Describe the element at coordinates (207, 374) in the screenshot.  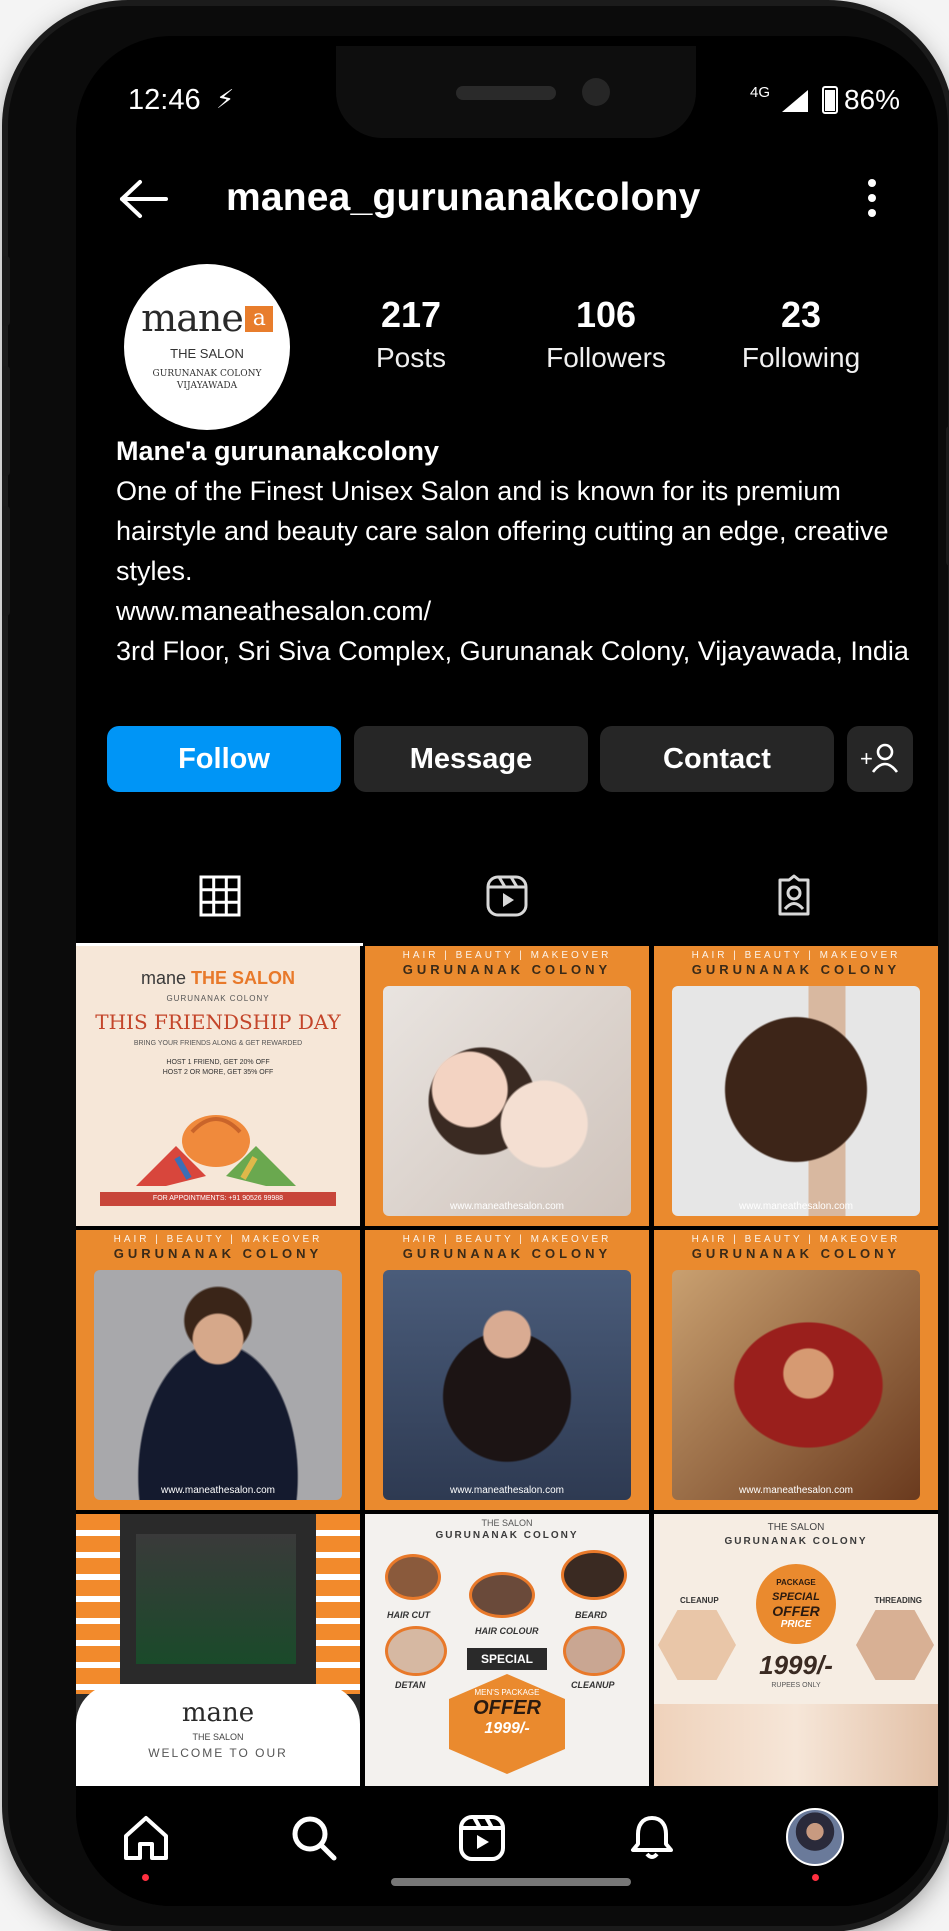
I see `logo-location-line: GURUNANAK COLONY` at that location.